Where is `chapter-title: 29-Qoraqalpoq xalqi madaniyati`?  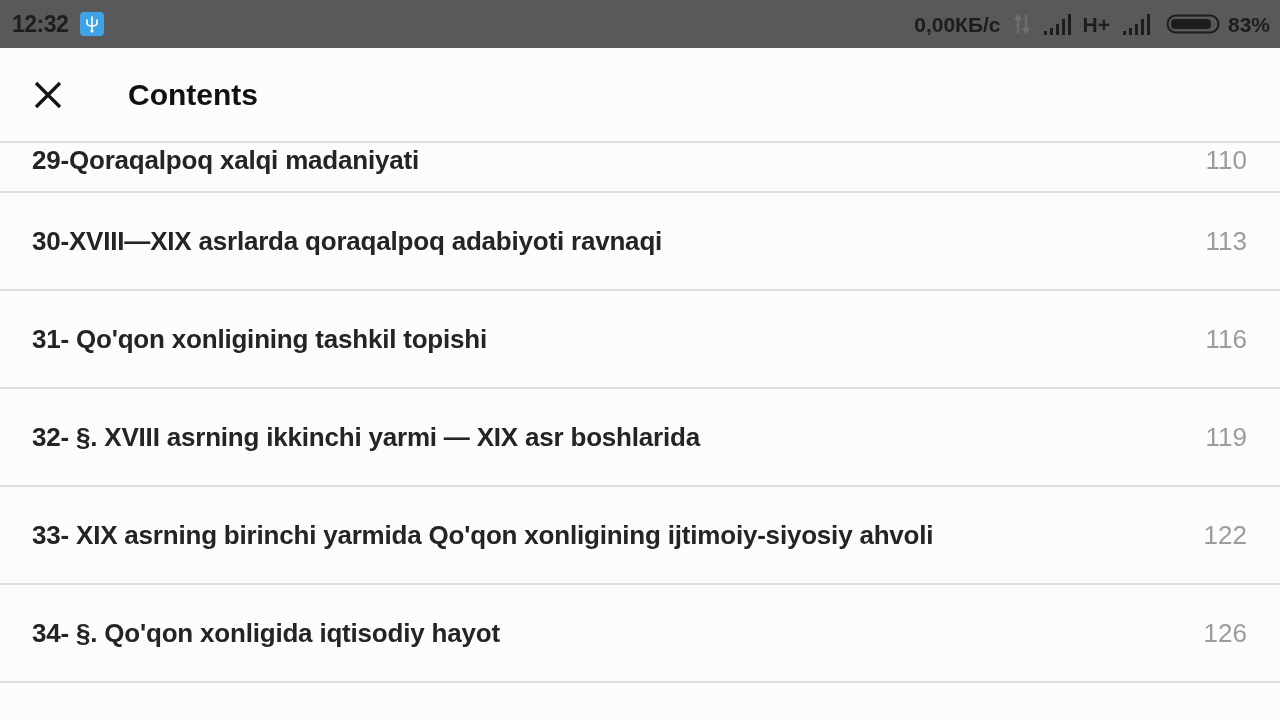 chapter-title: 29-Qoraqalpoq xalqi madaniyati is located at coordinates (225, 160).